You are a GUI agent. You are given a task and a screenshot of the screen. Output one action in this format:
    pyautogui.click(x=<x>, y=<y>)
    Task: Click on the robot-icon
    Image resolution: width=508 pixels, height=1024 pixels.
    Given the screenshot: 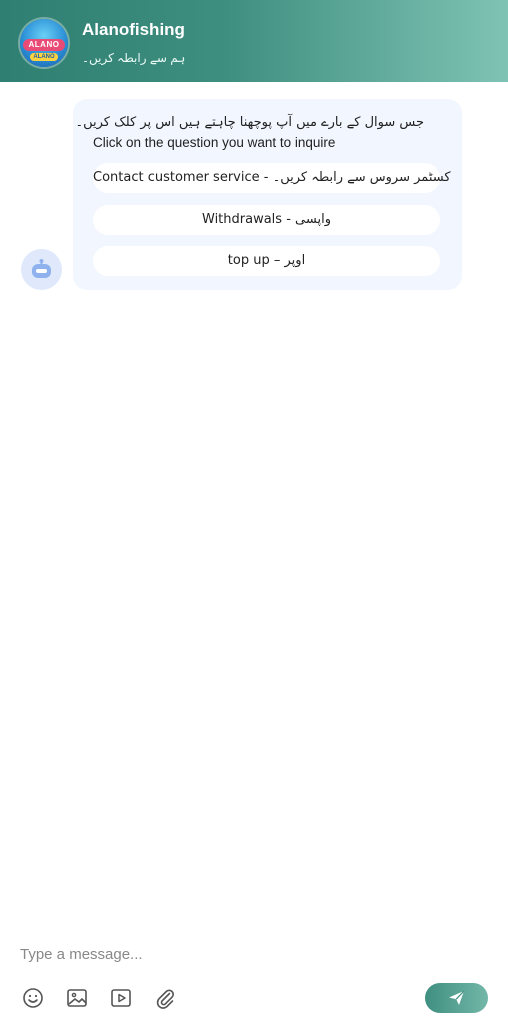 What is the action you would take?
    pyautogui.click(x=41, y=268)
    